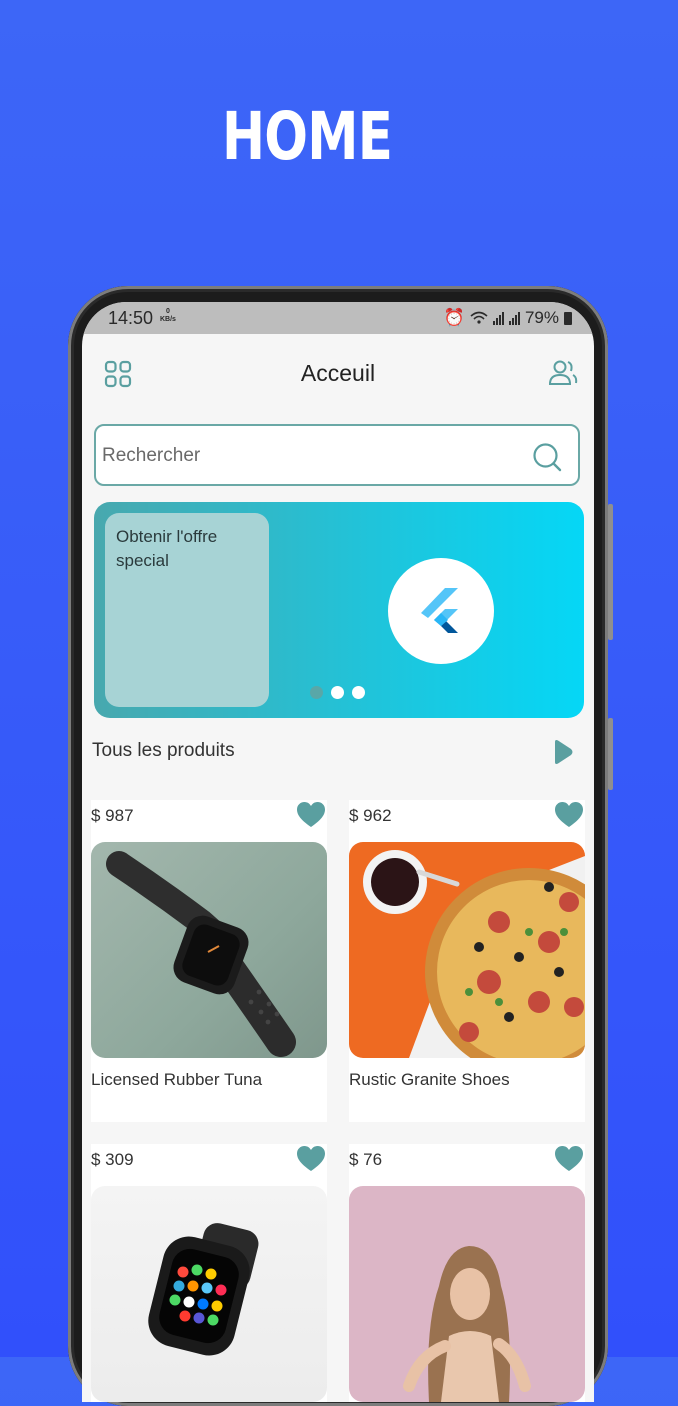 The height and width of the screenshot is (1406, 678). Describe the element at coordinates (366, 1159) in the screenshot. I see `product-price: $ 76` at that location.